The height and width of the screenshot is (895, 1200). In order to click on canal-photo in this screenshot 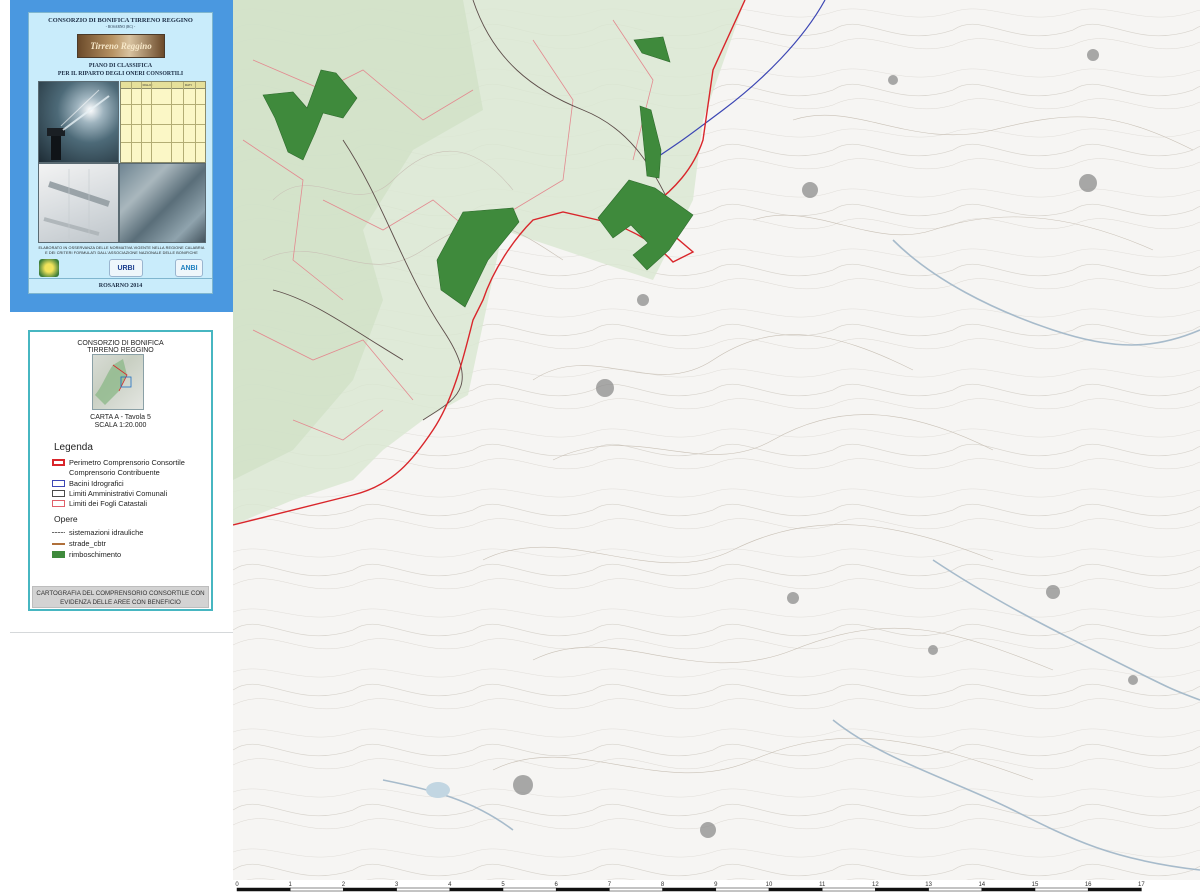, I will do `click(162, 203)`.